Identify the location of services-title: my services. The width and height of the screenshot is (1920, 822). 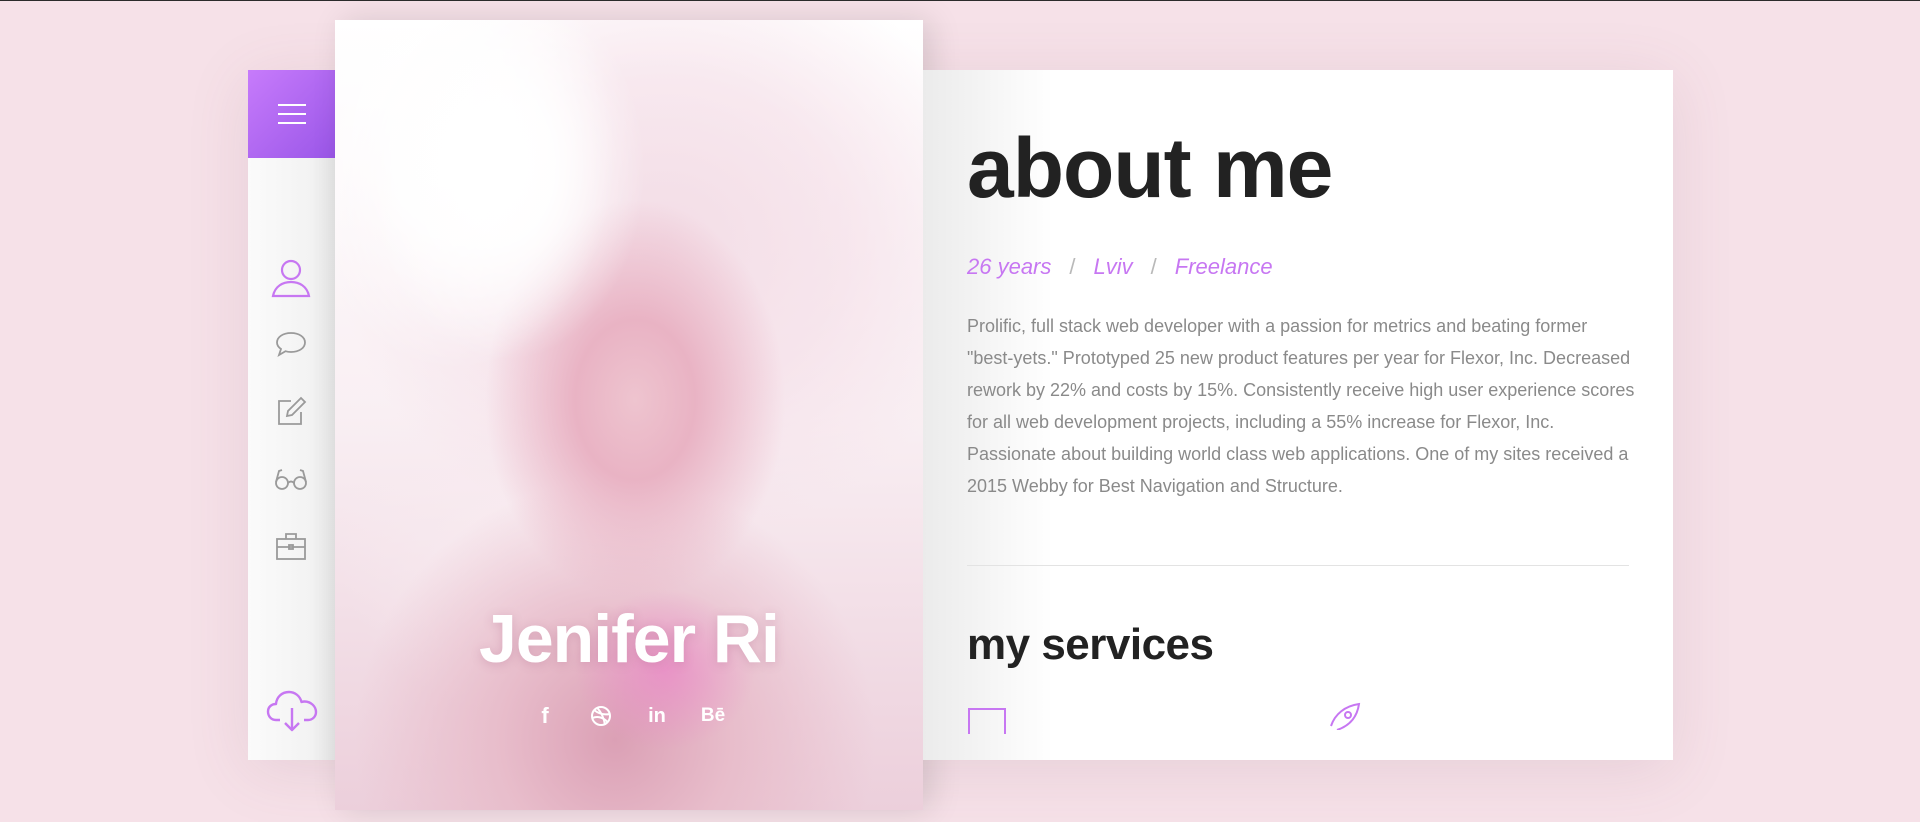
(1090, 644).